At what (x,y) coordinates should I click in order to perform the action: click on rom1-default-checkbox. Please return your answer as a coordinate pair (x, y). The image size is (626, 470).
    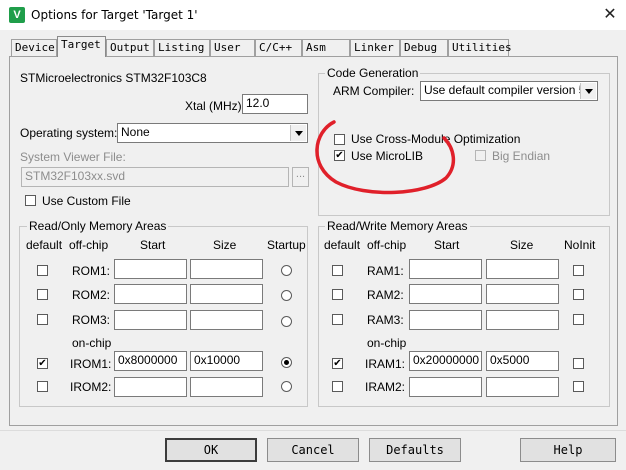
    Looking at the image, I should click on (42, 270).